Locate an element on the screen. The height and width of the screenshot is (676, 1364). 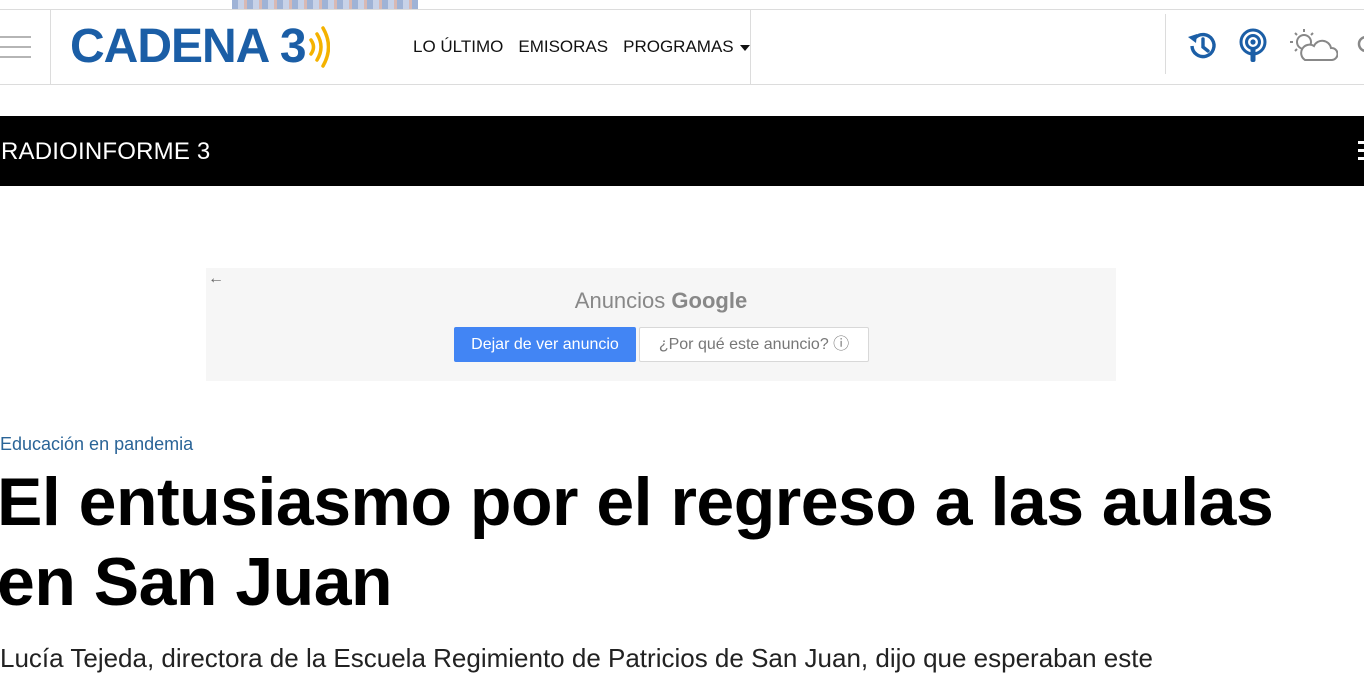
nav-lo-ultimo: LO ÚLTIMO is located at coordinates (458, 47).